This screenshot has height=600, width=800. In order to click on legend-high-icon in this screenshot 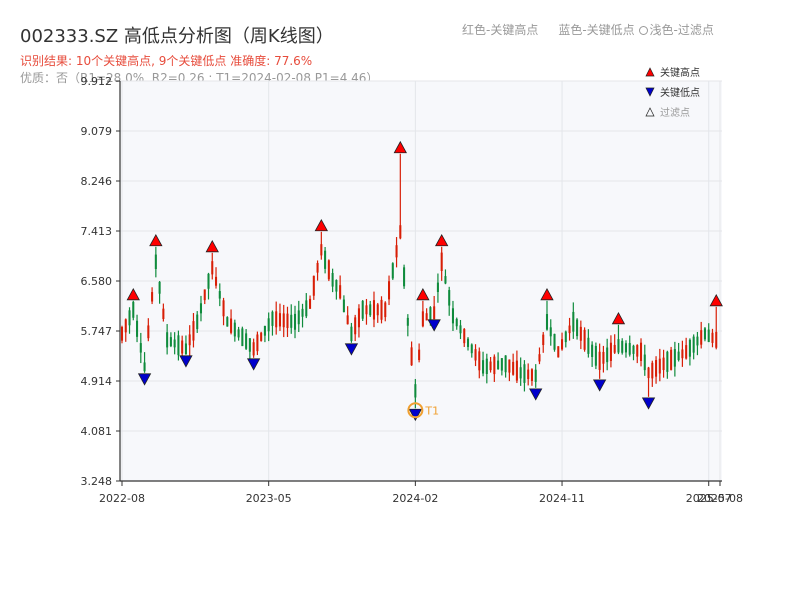, I will do `click(650, 72)`.